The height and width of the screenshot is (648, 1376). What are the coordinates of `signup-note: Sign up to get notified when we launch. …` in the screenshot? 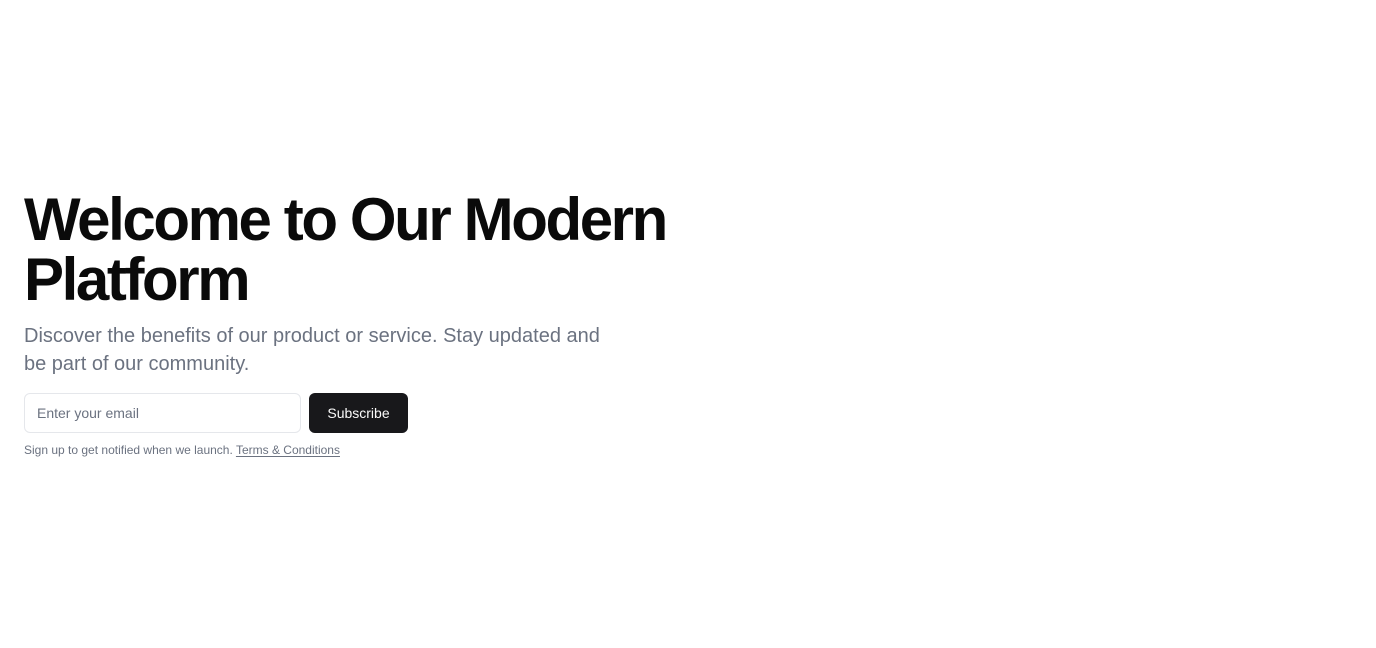 It's located at (364, 450).